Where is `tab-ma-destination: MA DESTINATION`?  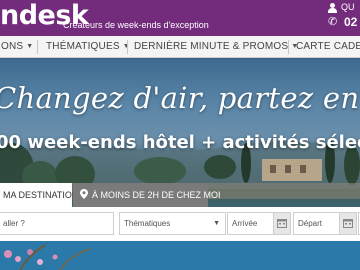 tab-ma-destination: MA DESTINATION is located at coordinates (39, 195).